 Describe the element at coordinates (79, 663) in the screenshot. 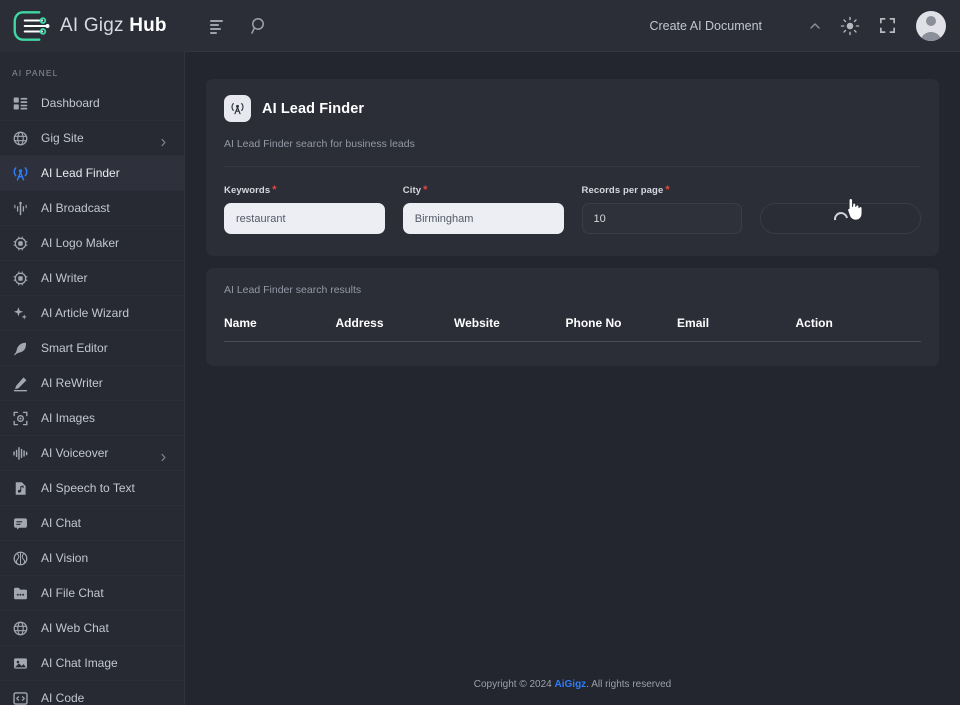

I see `sidebar-item-label: AI Chat Image` at that location.